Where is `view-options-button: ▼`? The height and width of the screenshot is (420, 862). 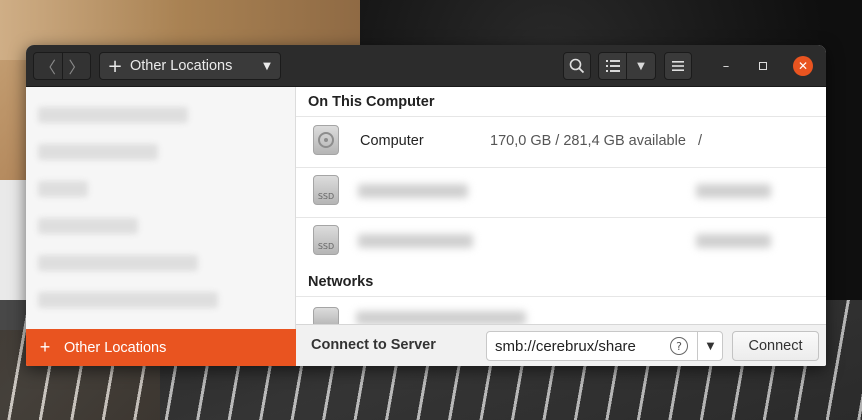 view-options-button: ▼ is located at coordinates (627, 66).